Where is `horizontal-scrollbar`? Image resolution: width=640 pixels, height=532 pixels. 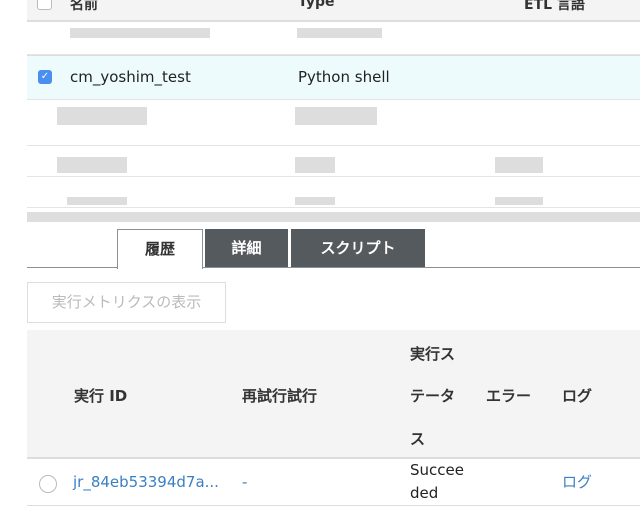 horizontal-scrollbar is located at coordinates (333, 217).